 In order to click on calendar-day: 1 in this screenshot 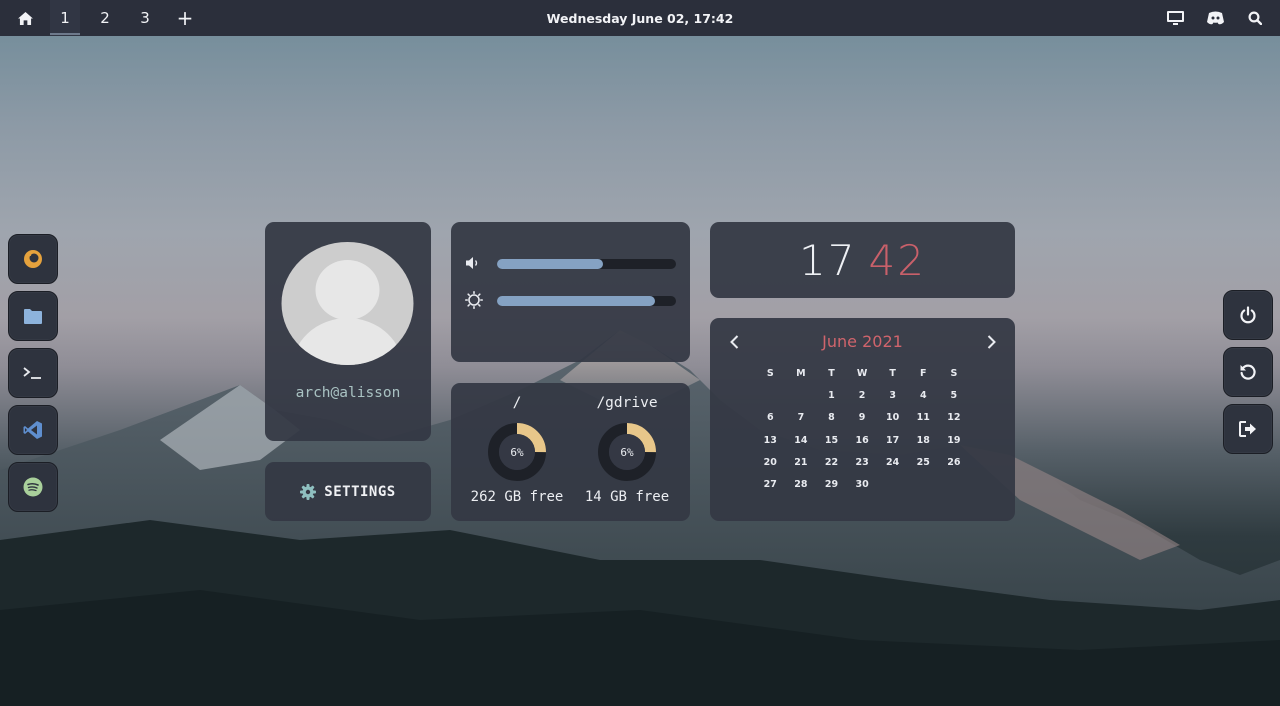, I will do `click(831, 395)`.